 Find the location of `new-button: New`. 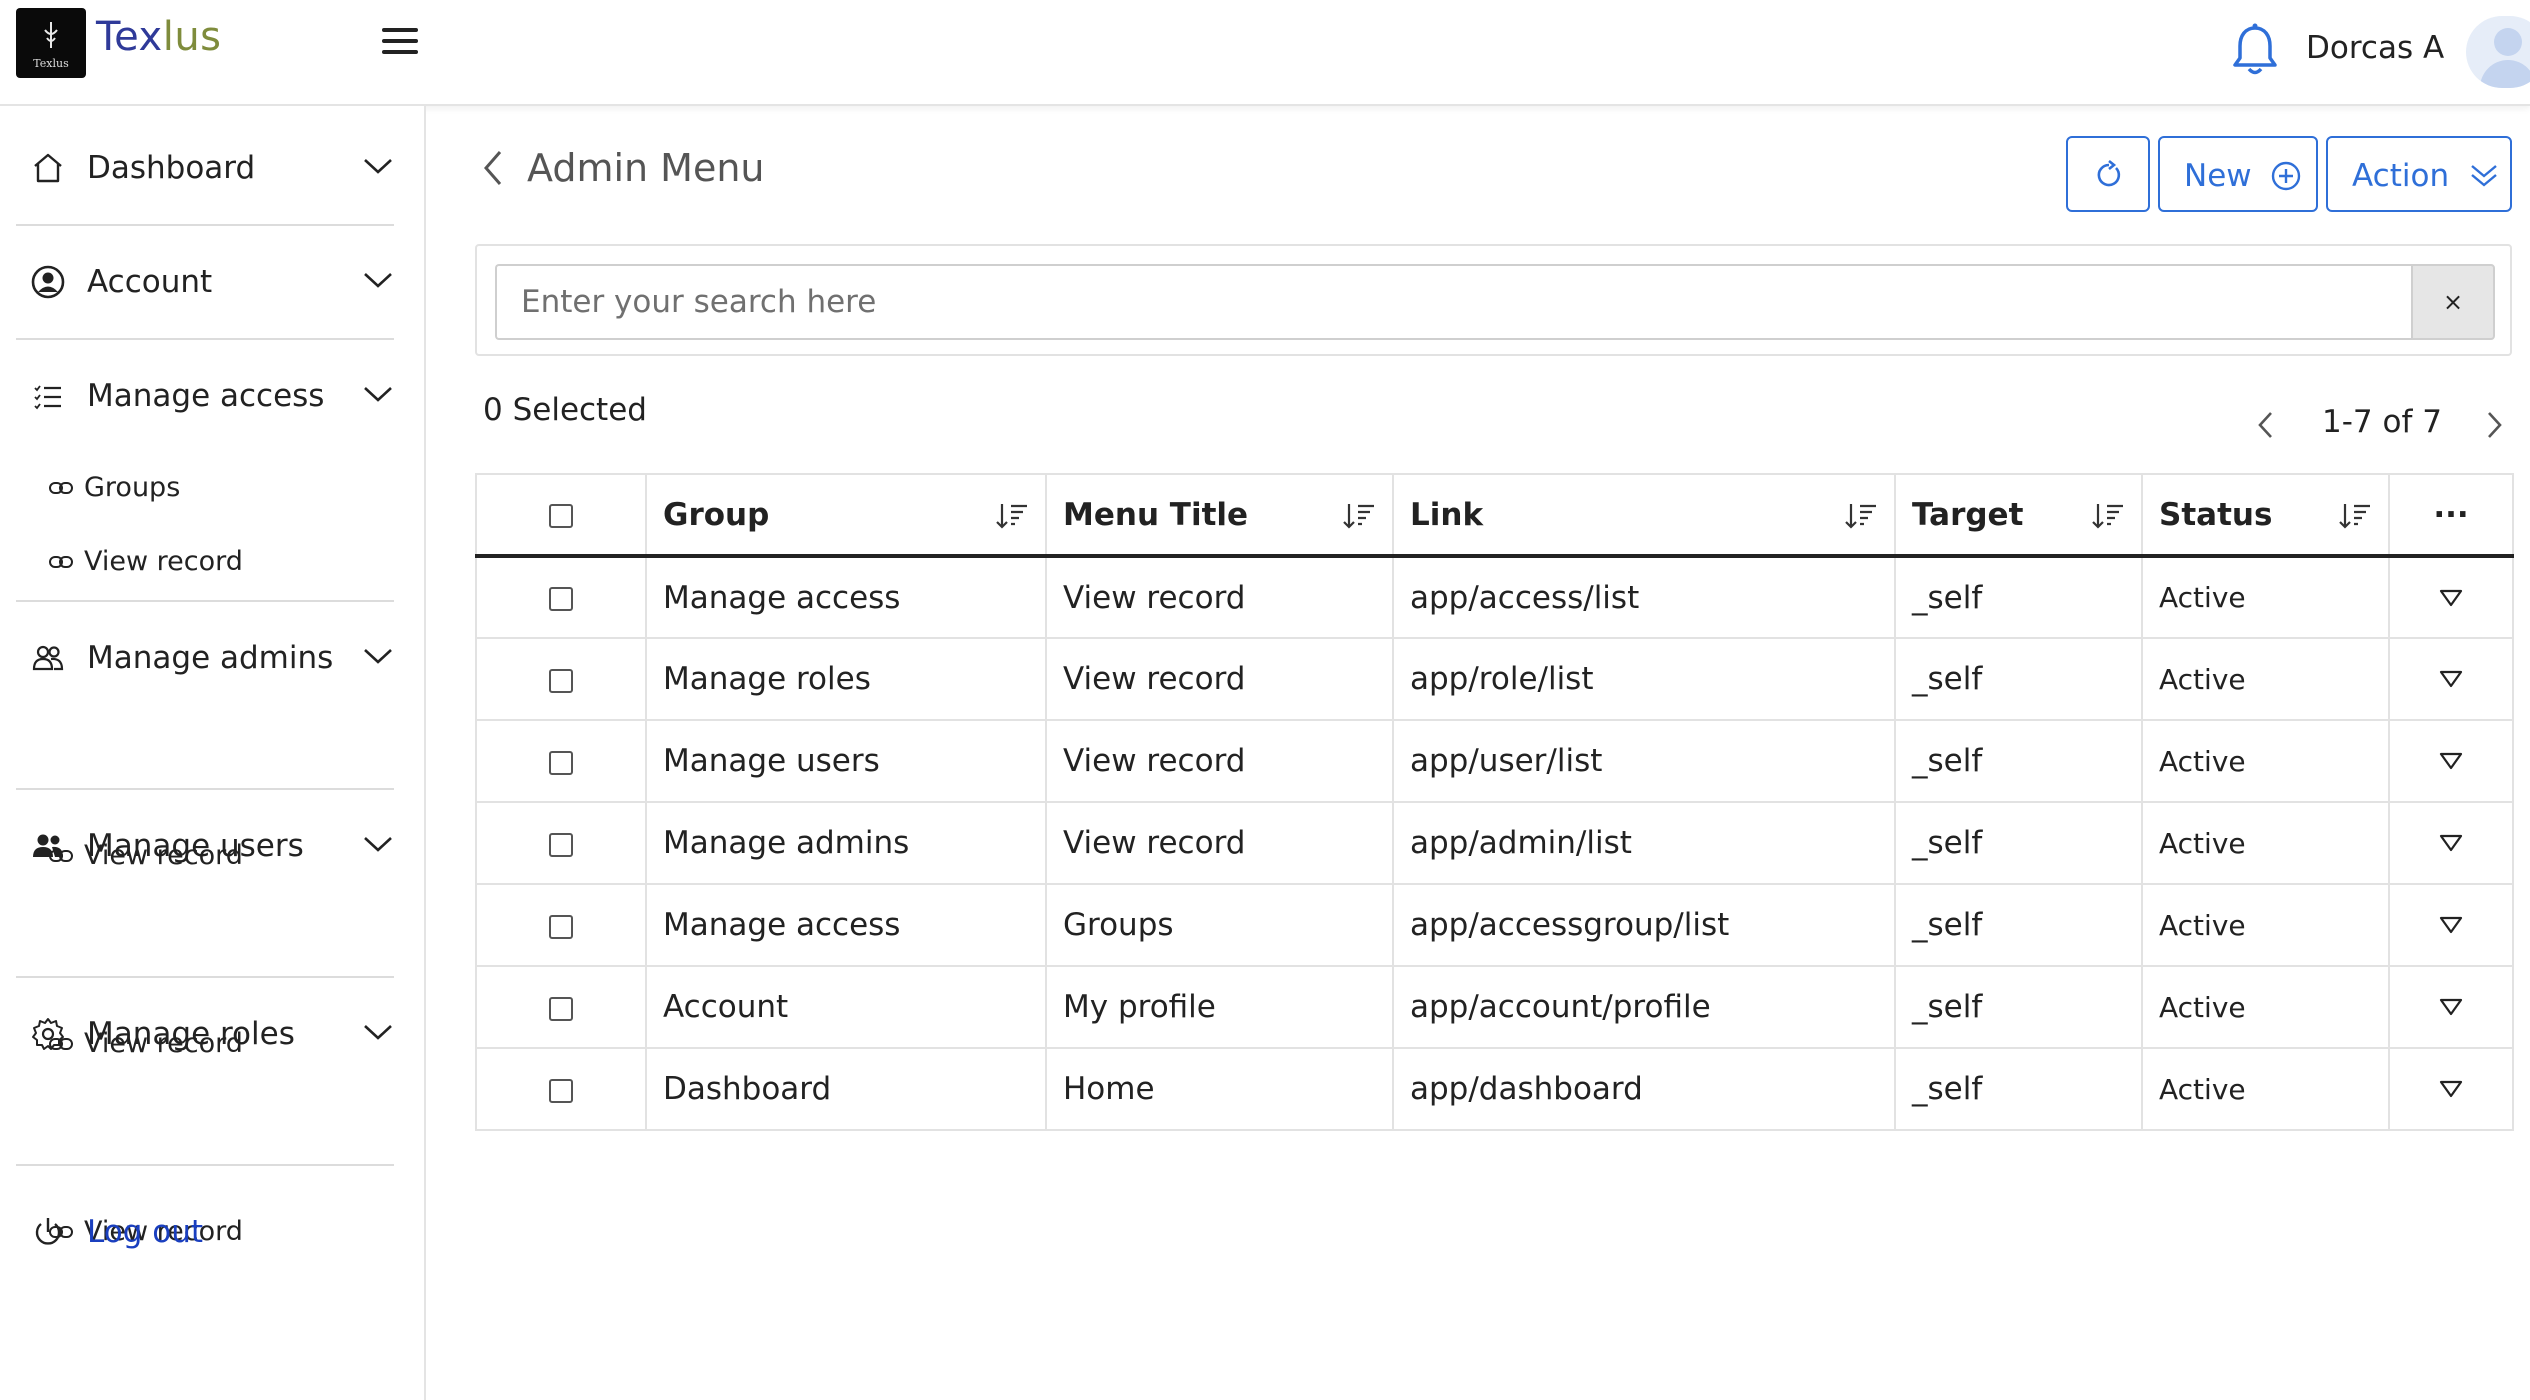

new-button: New is located at coordinates (2238, 174).